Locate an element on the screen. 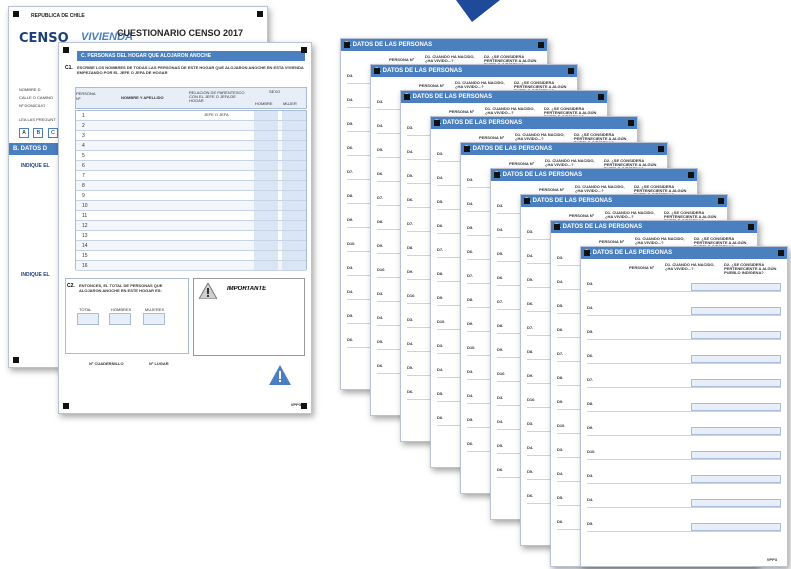  table-row: 2 is located at coordinates (191, 126).